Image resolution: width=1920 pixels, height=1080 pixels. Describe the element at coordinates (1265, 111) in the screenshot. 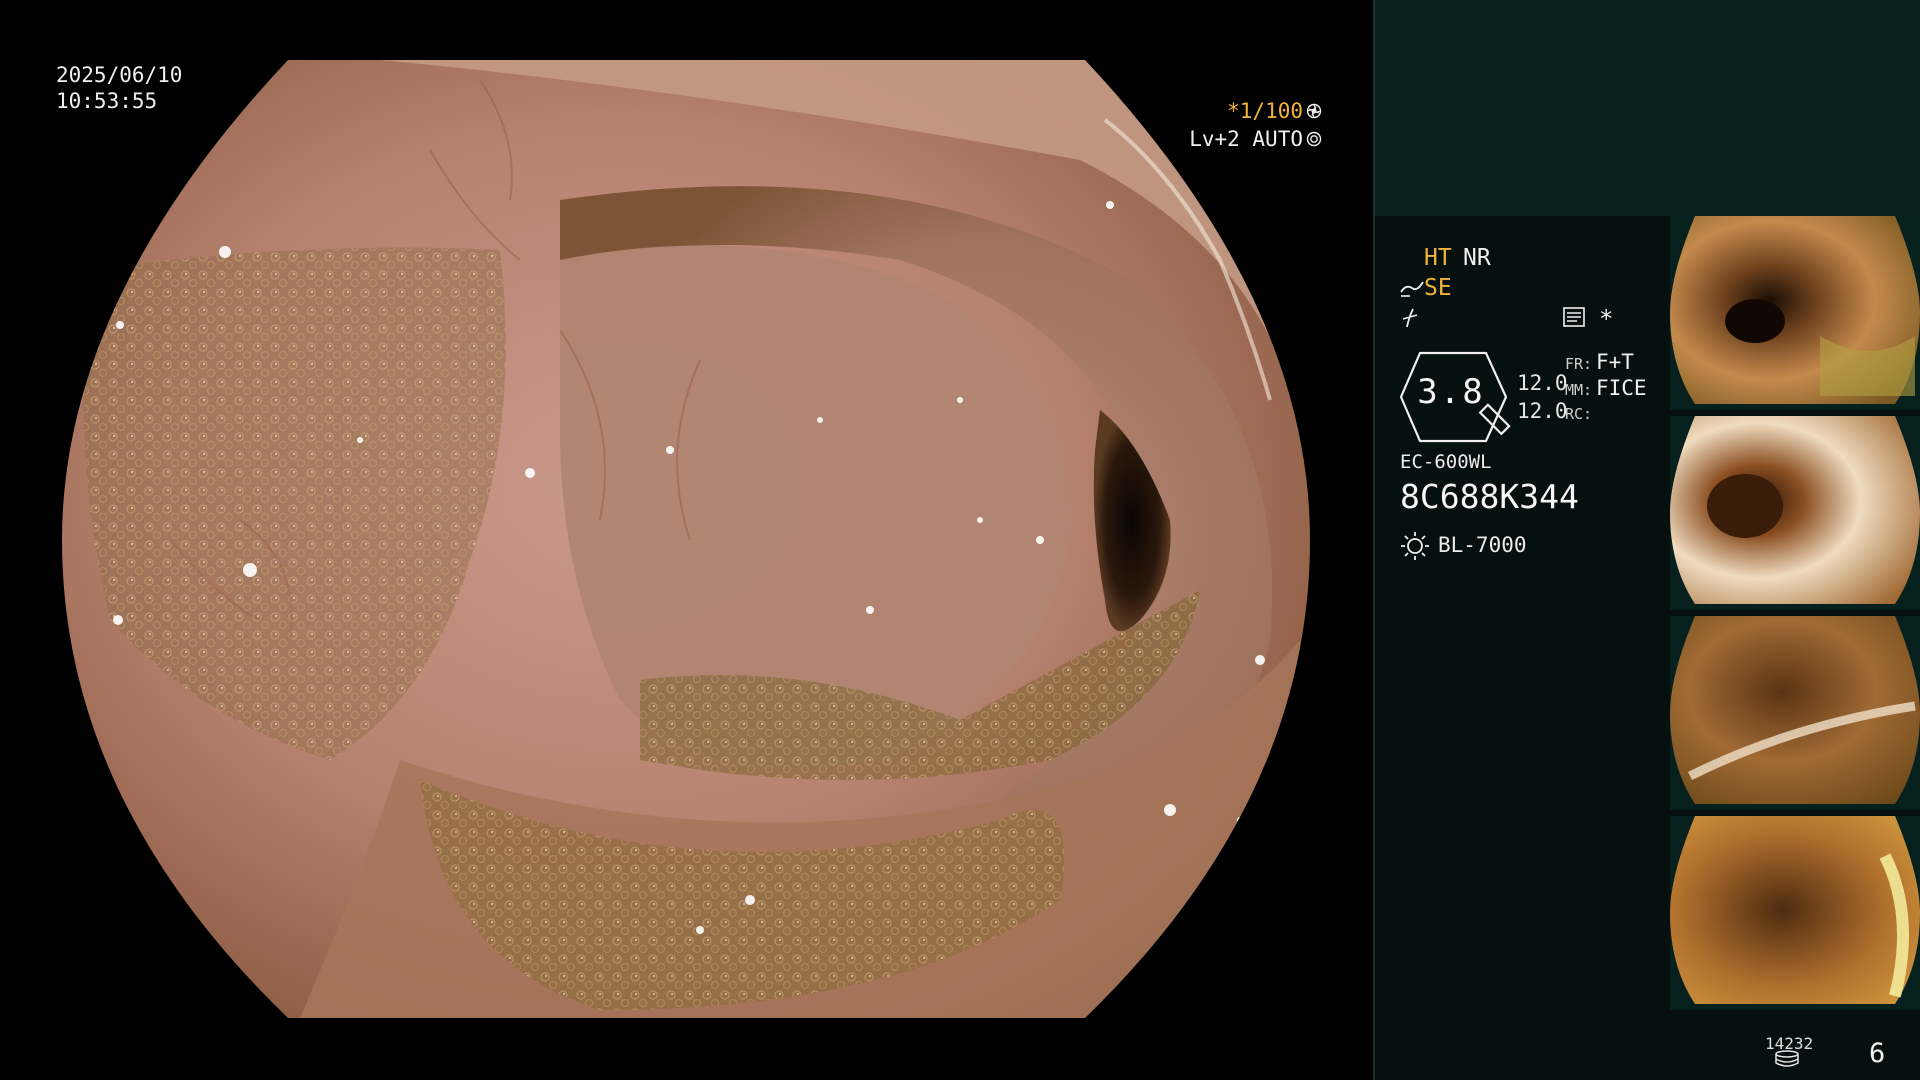

I see `shutter-speed-text: *1/100` at that location.